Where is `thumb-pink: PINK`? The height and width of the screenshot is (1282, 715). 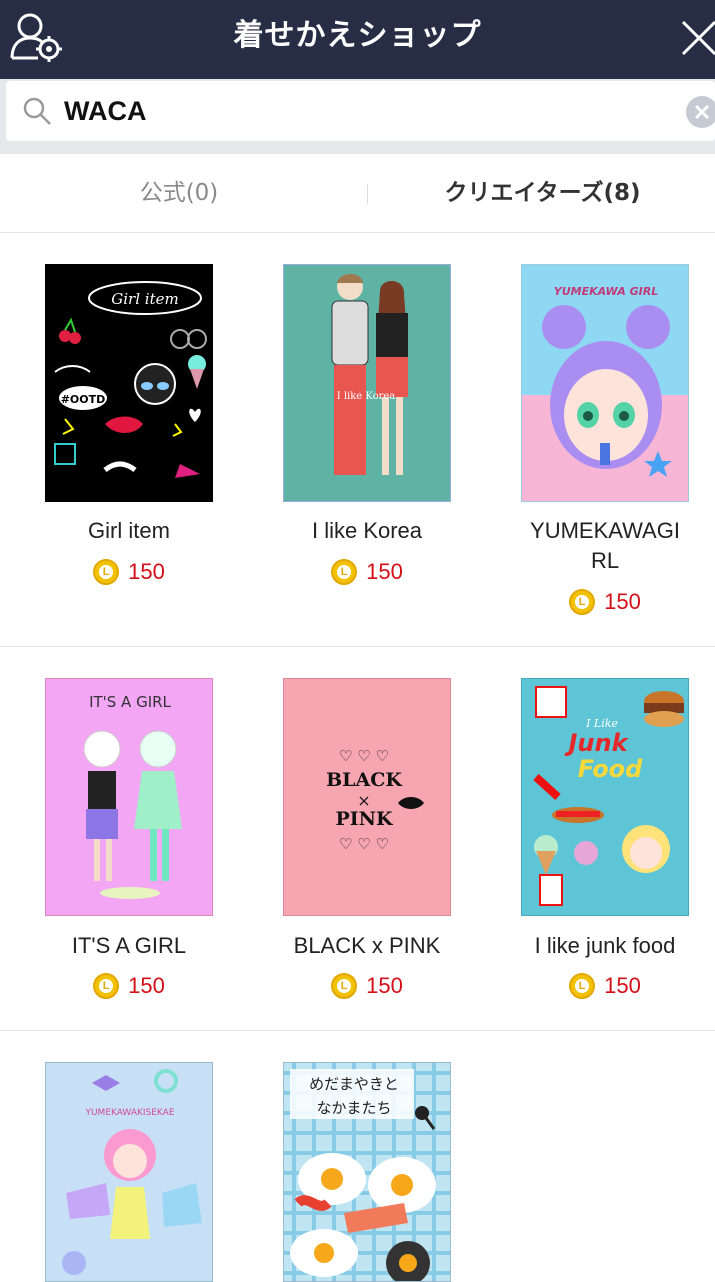
thumb-pink: PINK is located at coordinates (364, 819).